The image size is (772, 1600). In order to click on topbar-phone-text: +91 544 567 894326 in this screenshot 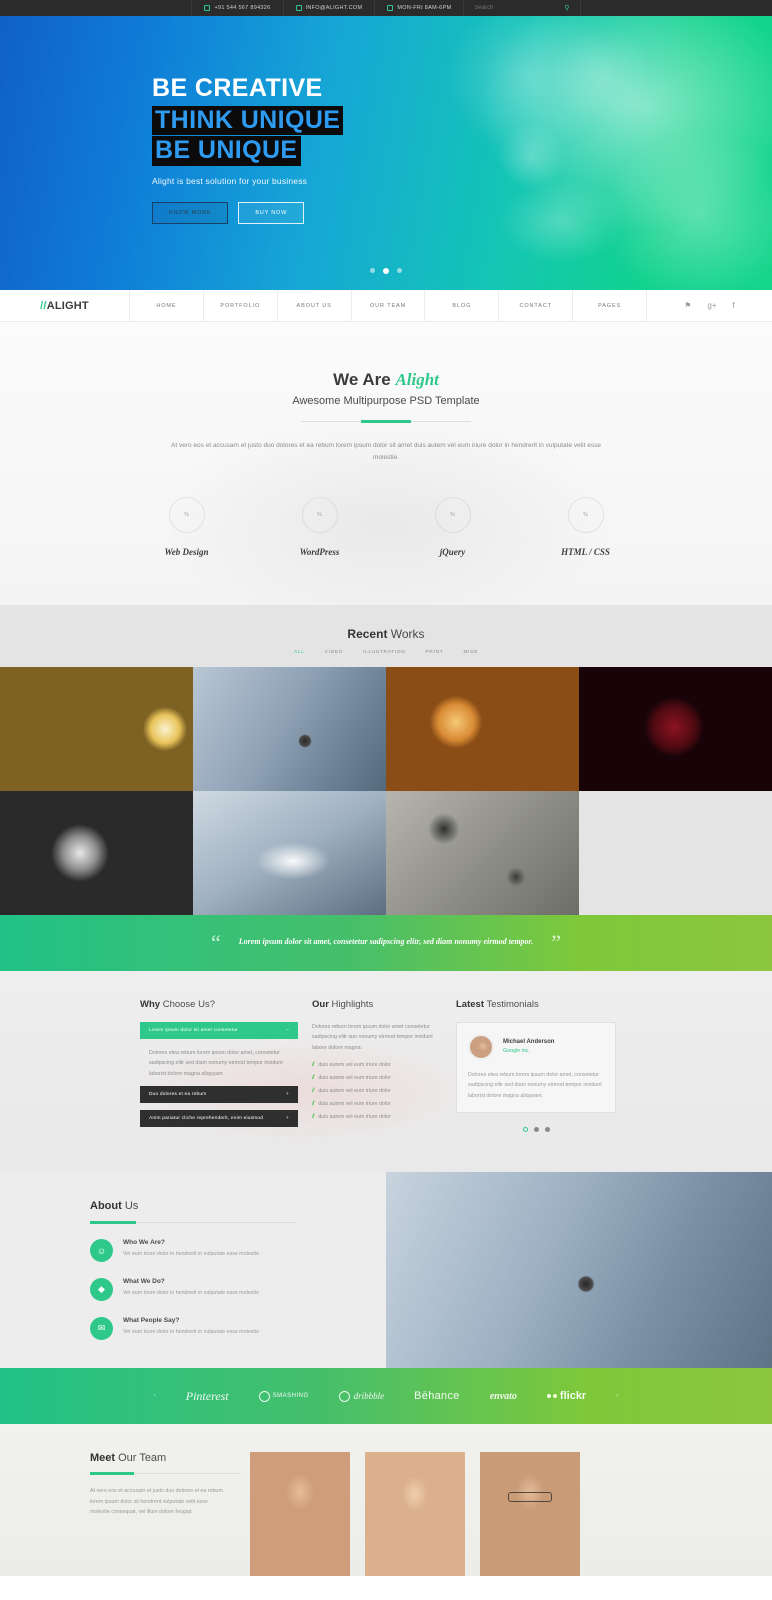, I will do `click(242, 8)`.